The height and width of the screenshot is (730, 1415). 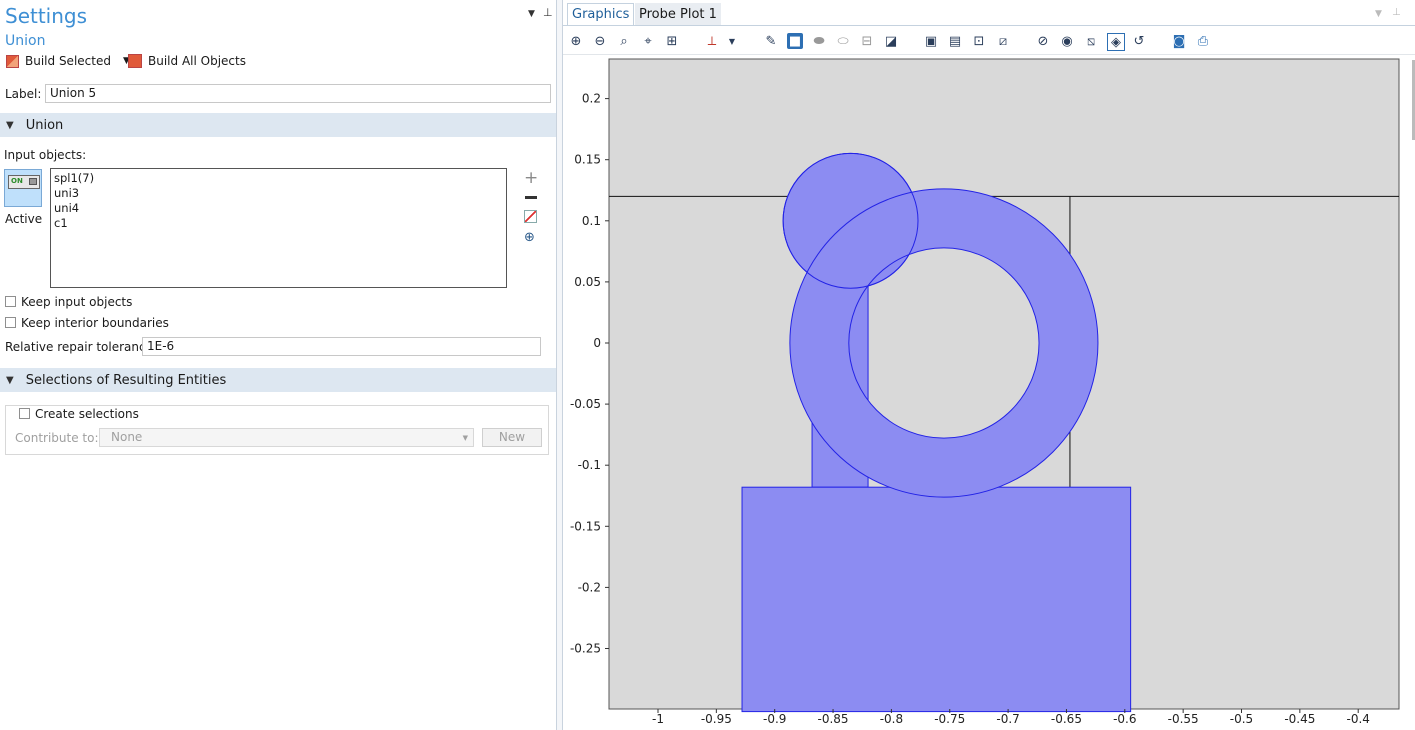 I want to click on clear-selection-icon: ▣, so click(x=931, y=41).